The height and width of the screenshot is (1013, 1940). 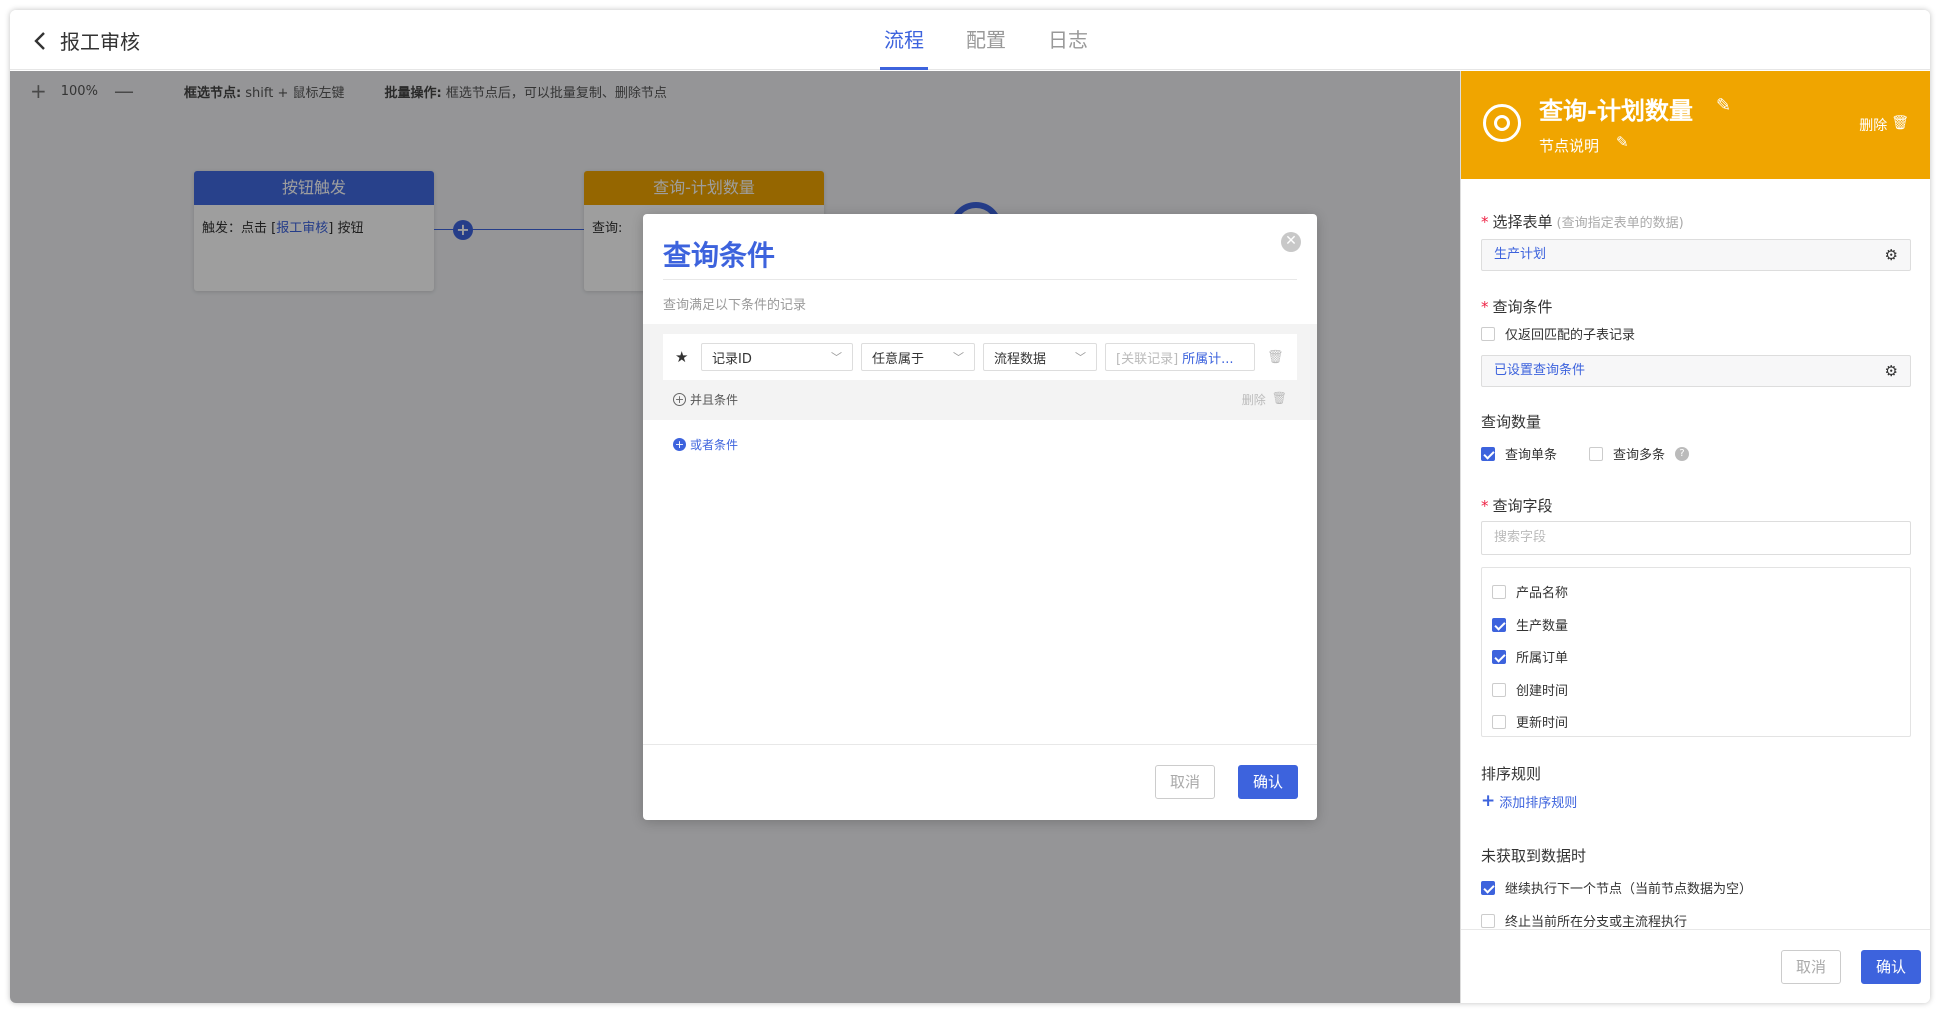 I want to click on divider, so click(x=980, y=279).